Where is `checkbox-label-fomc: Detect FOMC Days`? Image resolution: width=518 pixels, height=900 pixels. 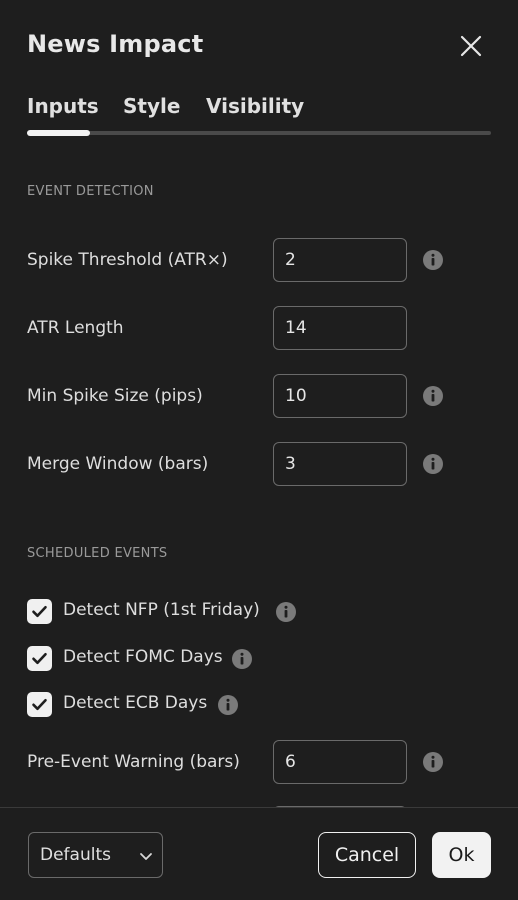 checkbox-label-fomc: Detect FOMC Days is located at coordinates (143, 657).